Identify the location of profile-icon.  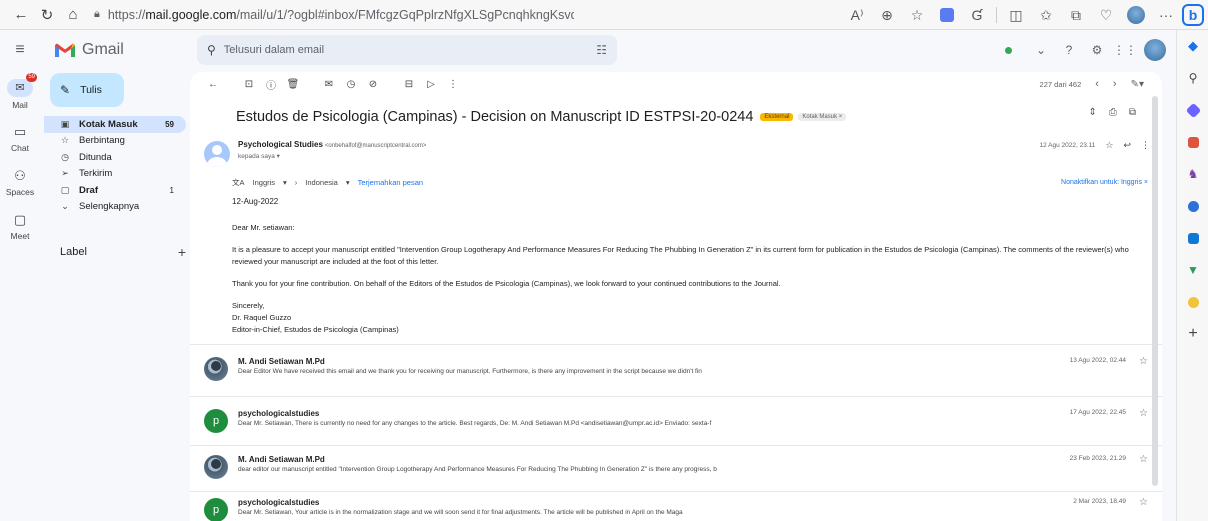
(1136, 15).